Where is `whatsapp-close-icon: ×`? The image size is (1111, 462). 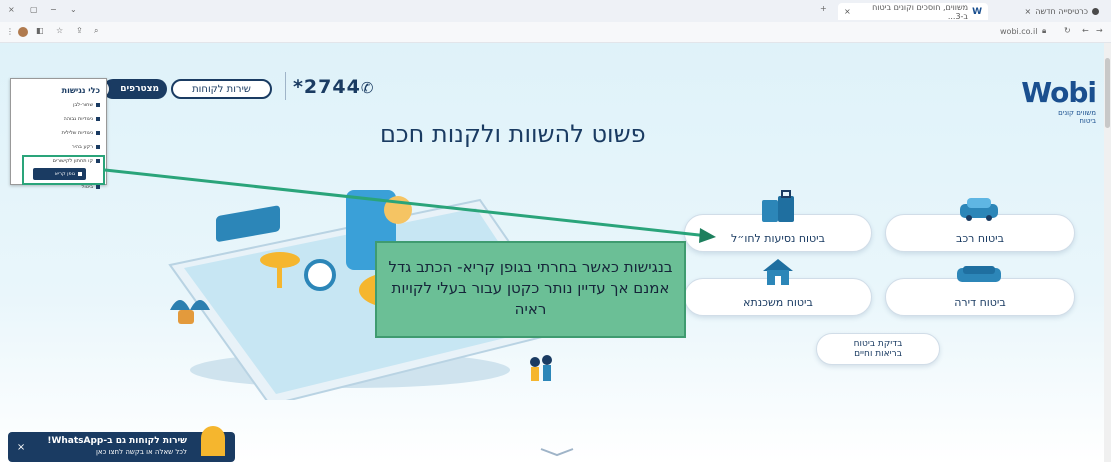 whatsapp-close-icon: × is located at coordinates (21, 447).